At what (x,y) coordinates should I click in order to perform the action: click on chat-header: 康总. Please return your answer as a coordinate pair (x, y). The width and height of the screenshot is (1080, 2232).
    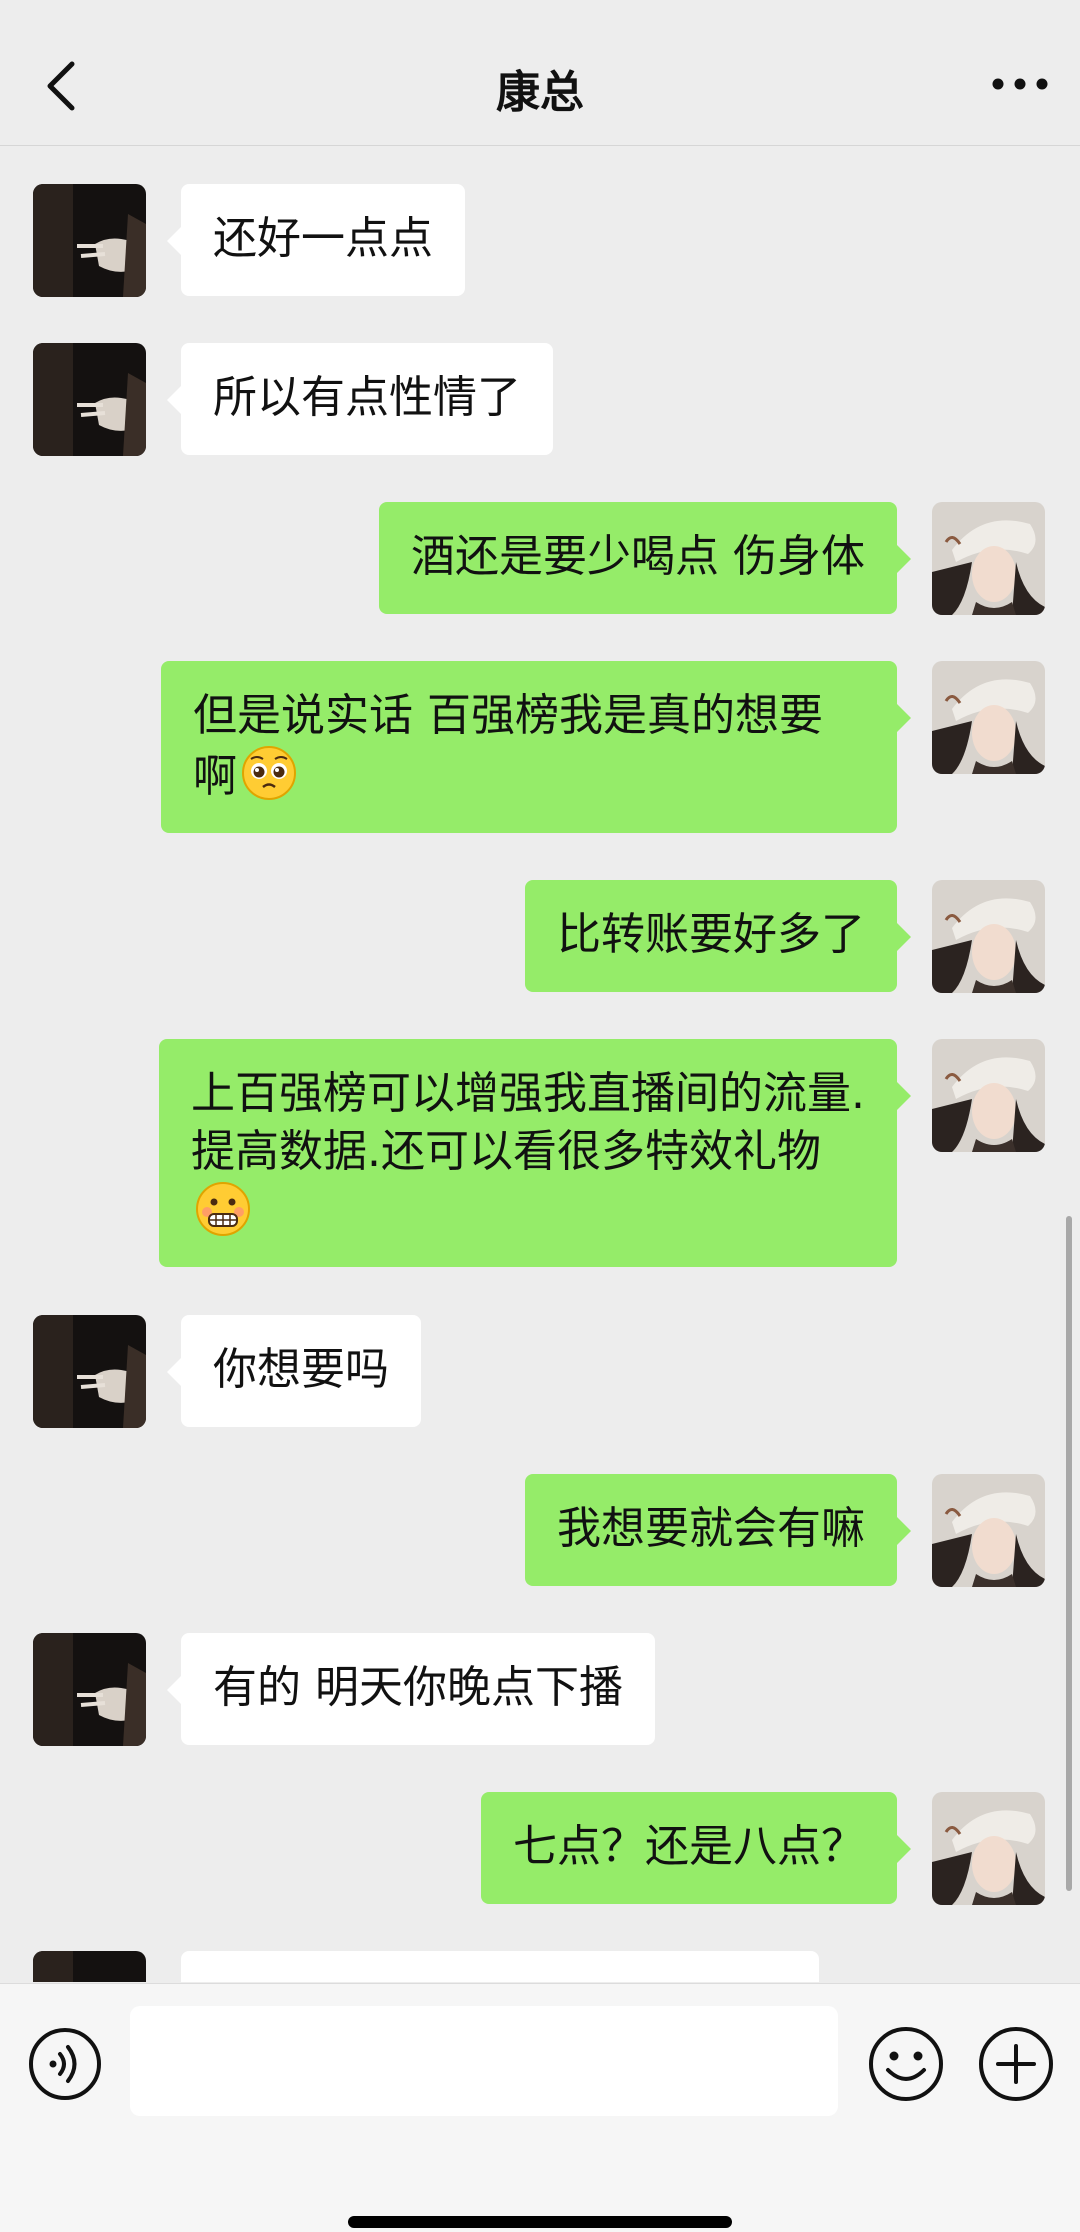
    Looking at the image, I should click on (540, 73).